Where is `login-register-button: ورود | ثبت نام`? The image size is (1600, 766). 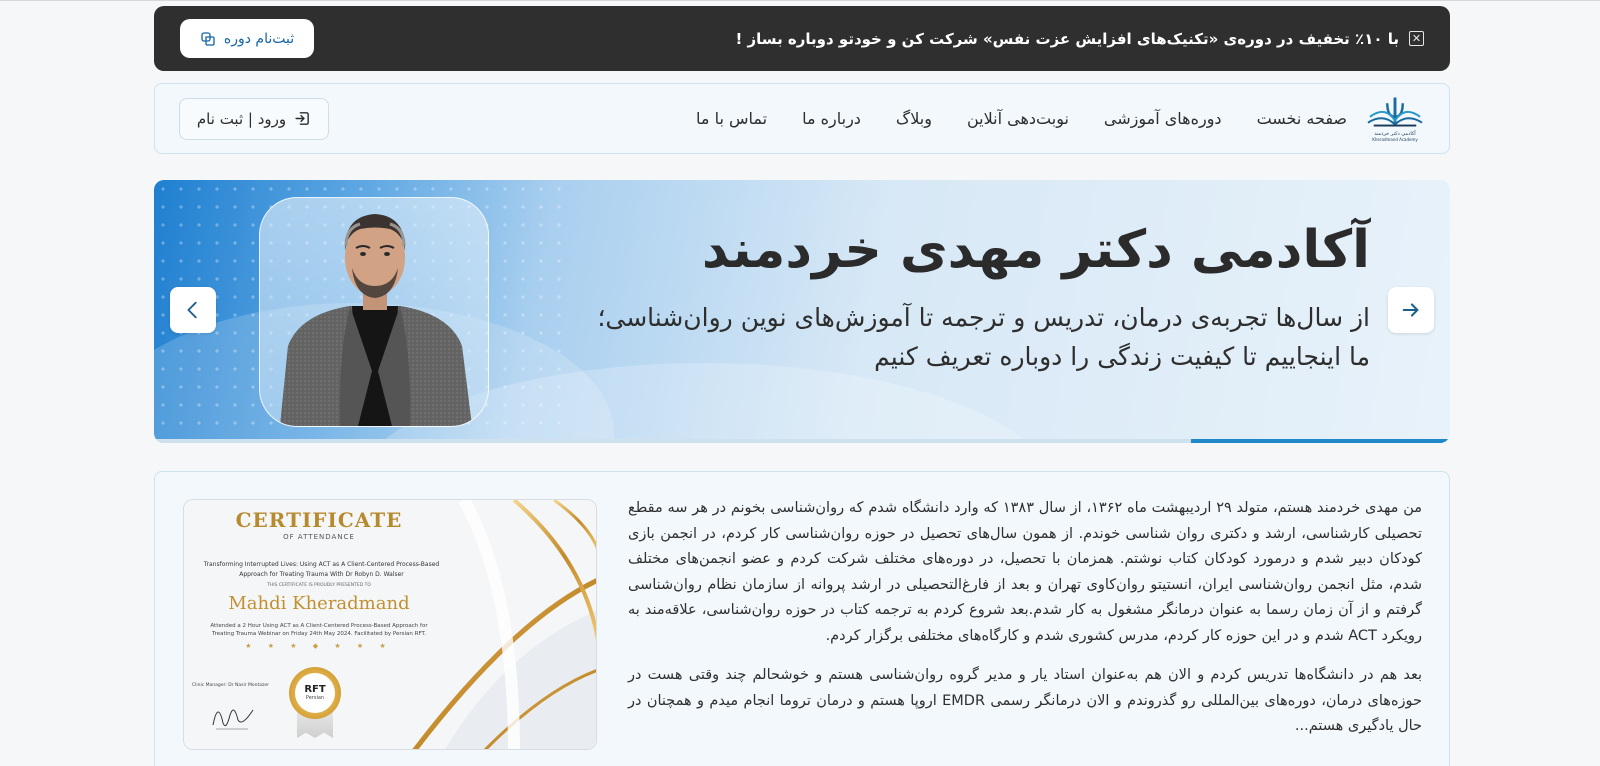 login-register-button: ورود | ثبت نام is located at coordinates (254, 118).